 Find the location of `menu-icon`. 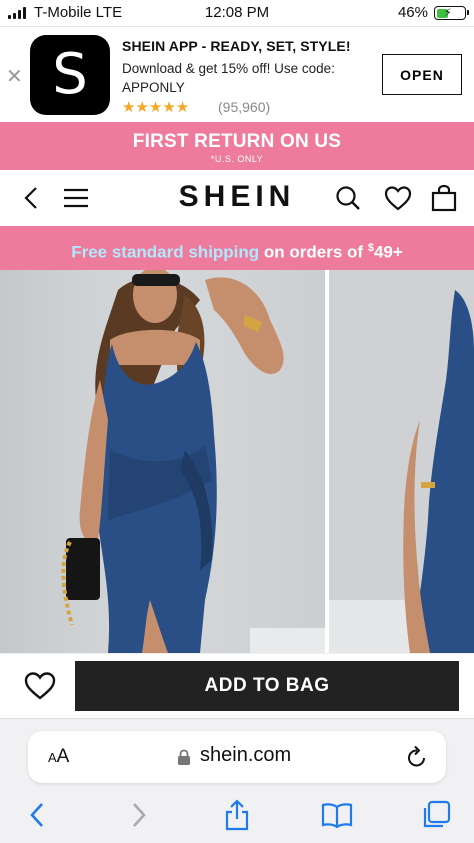

menu-icon is located at coordinates (76, 198).